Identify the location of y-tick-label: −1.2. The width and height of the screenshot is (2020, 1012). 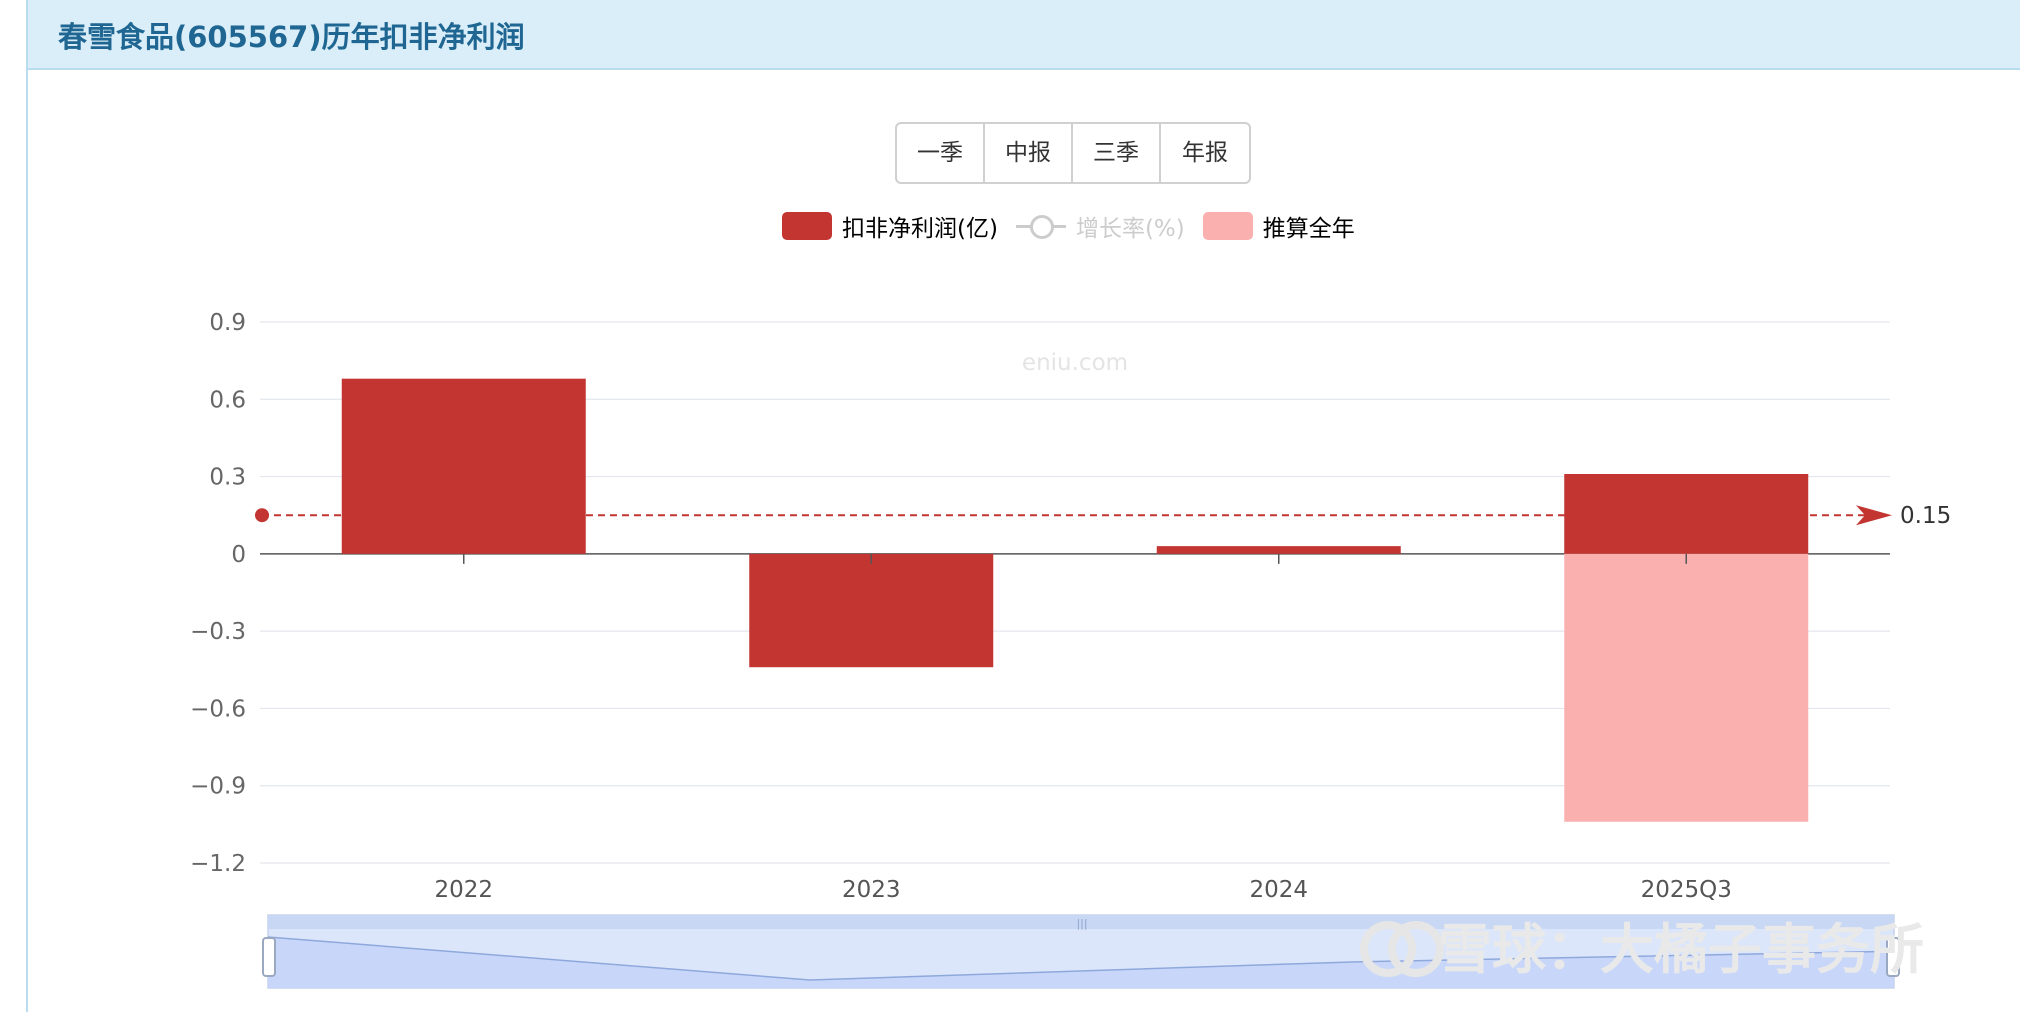
(218, 864).